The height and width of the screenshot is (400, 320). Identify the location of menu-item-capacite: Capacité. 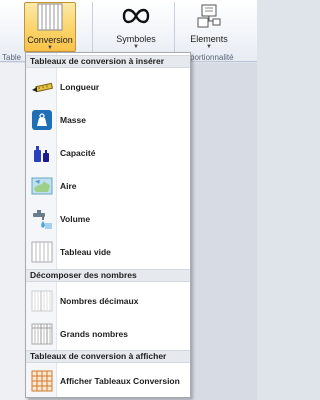
(108, 153).